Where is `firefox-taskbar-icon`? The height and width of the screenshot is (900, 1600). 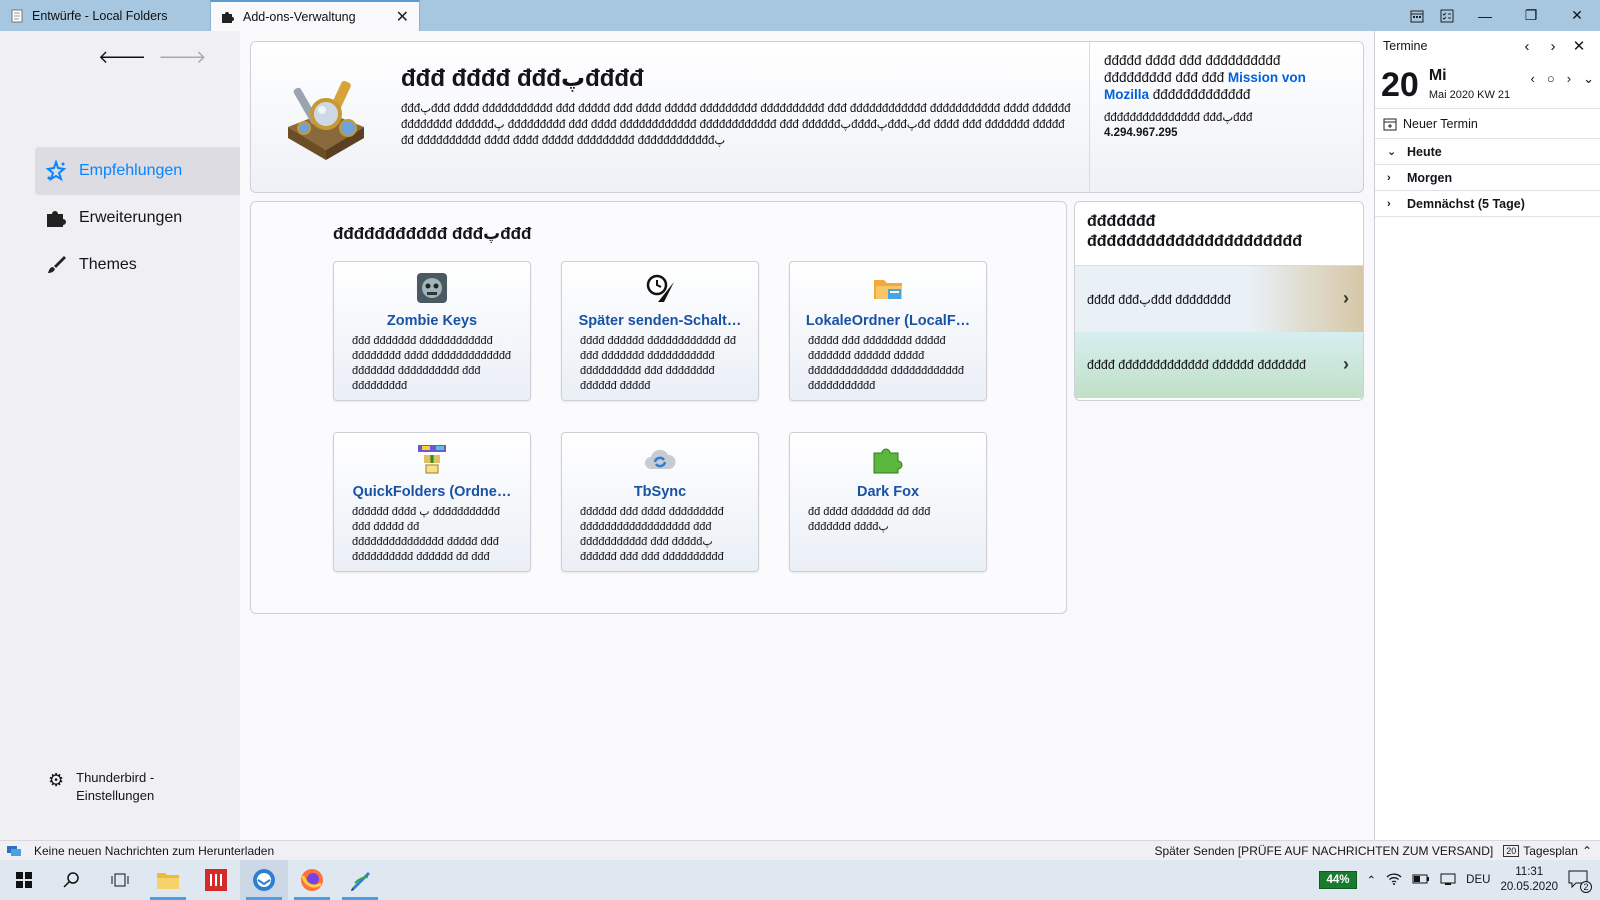
firefox-taskbar-icon is located at coordinates (312, 880).